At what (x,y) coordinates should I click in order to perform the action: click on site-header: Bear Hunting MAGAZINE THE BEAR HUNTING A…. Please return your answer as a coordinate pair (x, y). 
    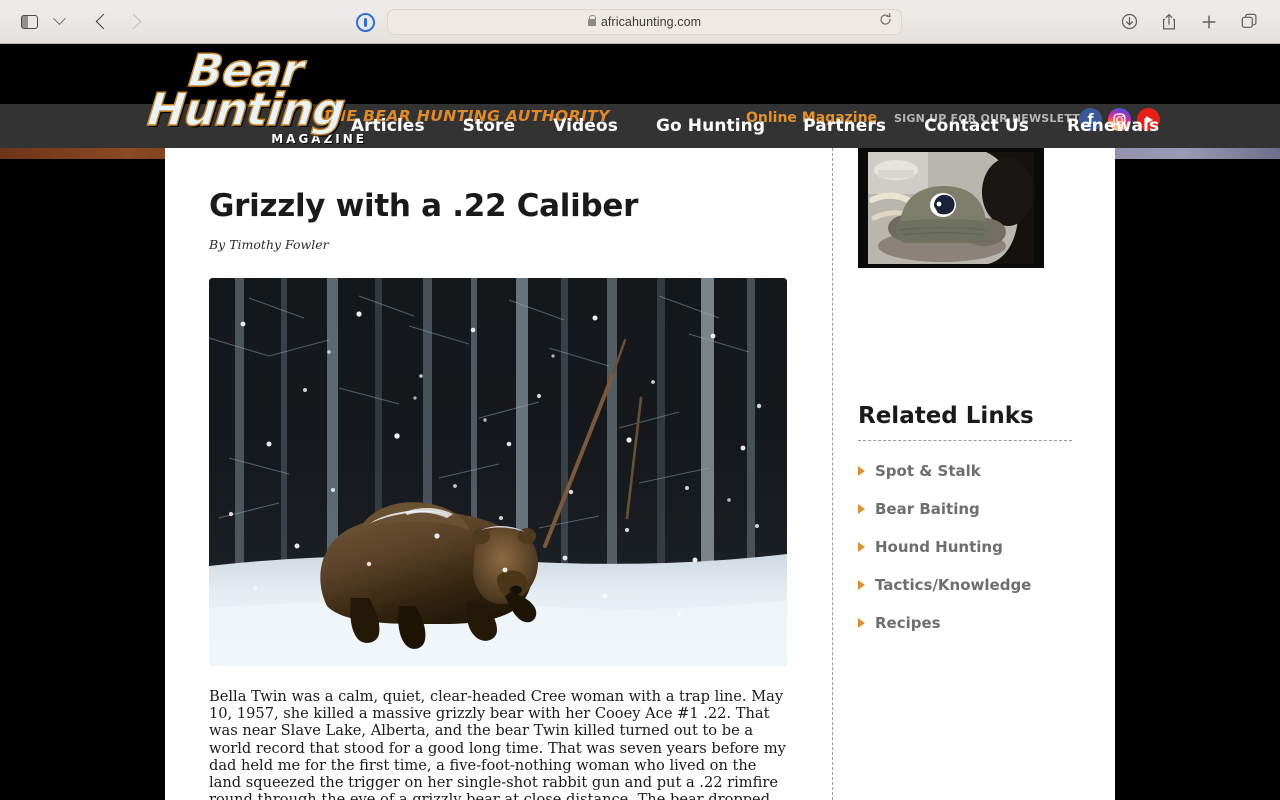
    Looking at the image, I should click on (640, 95).